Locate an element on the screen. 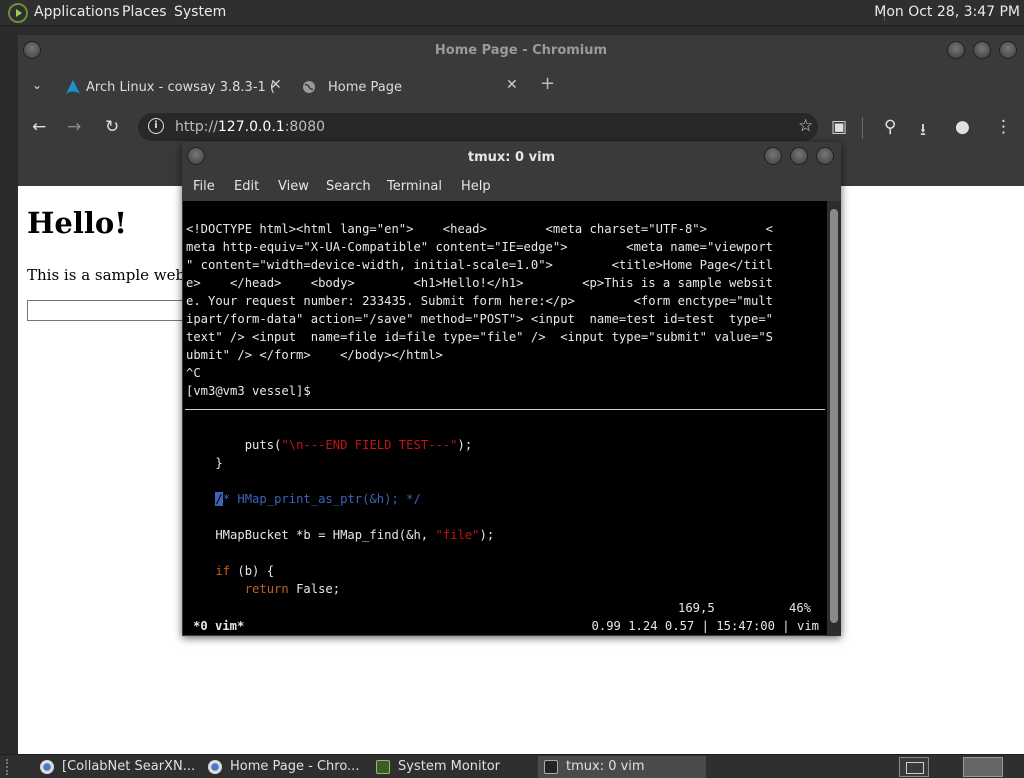  test-text-input is located at coordinates (107, 310).